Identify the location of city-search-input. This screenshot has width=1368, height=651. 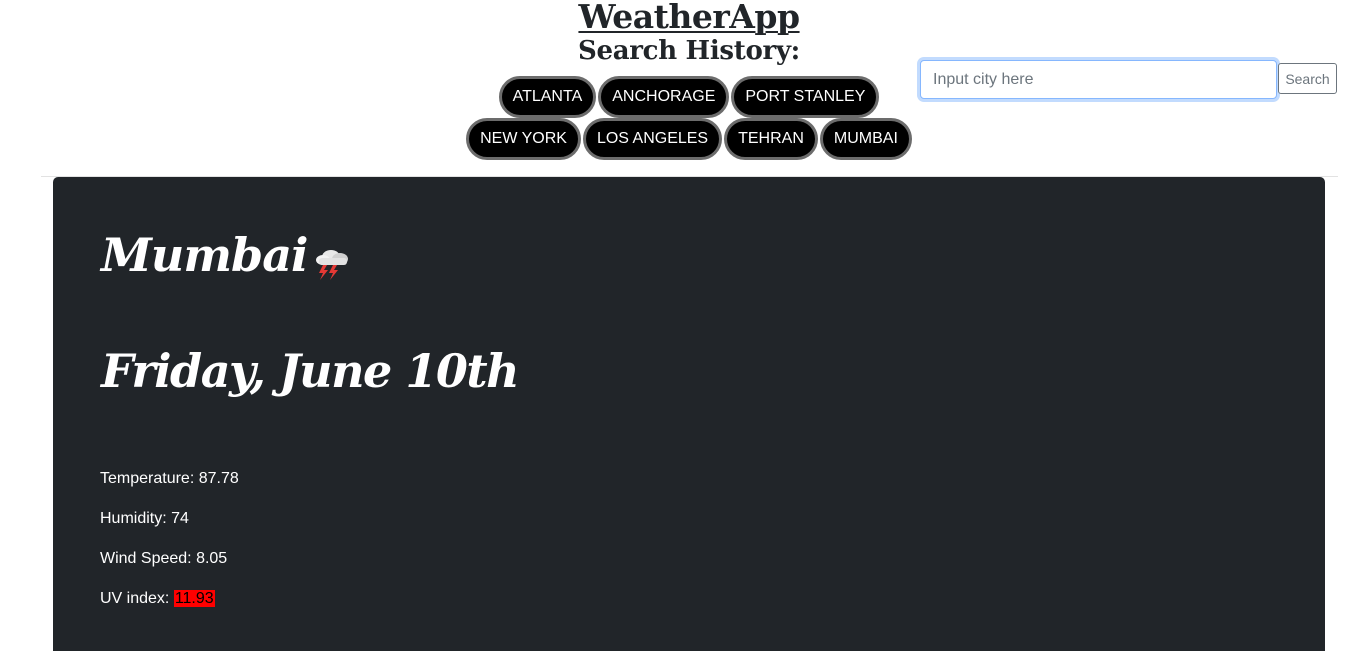
(1098, 79).